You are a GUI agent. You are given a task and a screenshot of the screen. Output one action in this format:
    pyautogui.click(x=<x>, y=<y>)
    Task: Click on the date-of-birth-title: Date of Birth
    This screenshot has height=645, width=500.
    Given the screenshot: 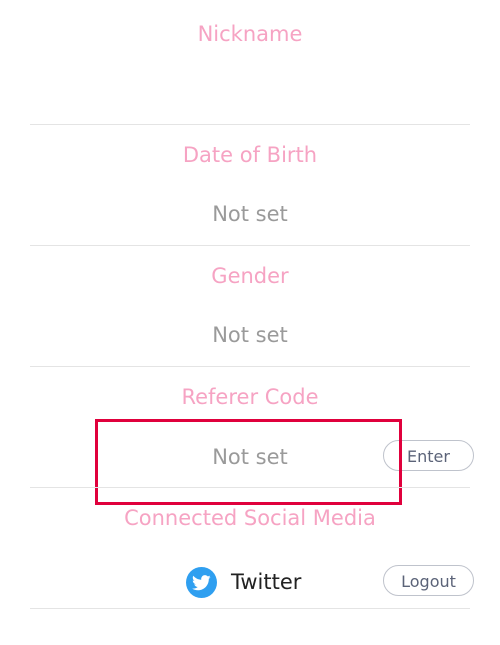 What is the action you would take?
    pyautogui.click(x=250, y=155)
    